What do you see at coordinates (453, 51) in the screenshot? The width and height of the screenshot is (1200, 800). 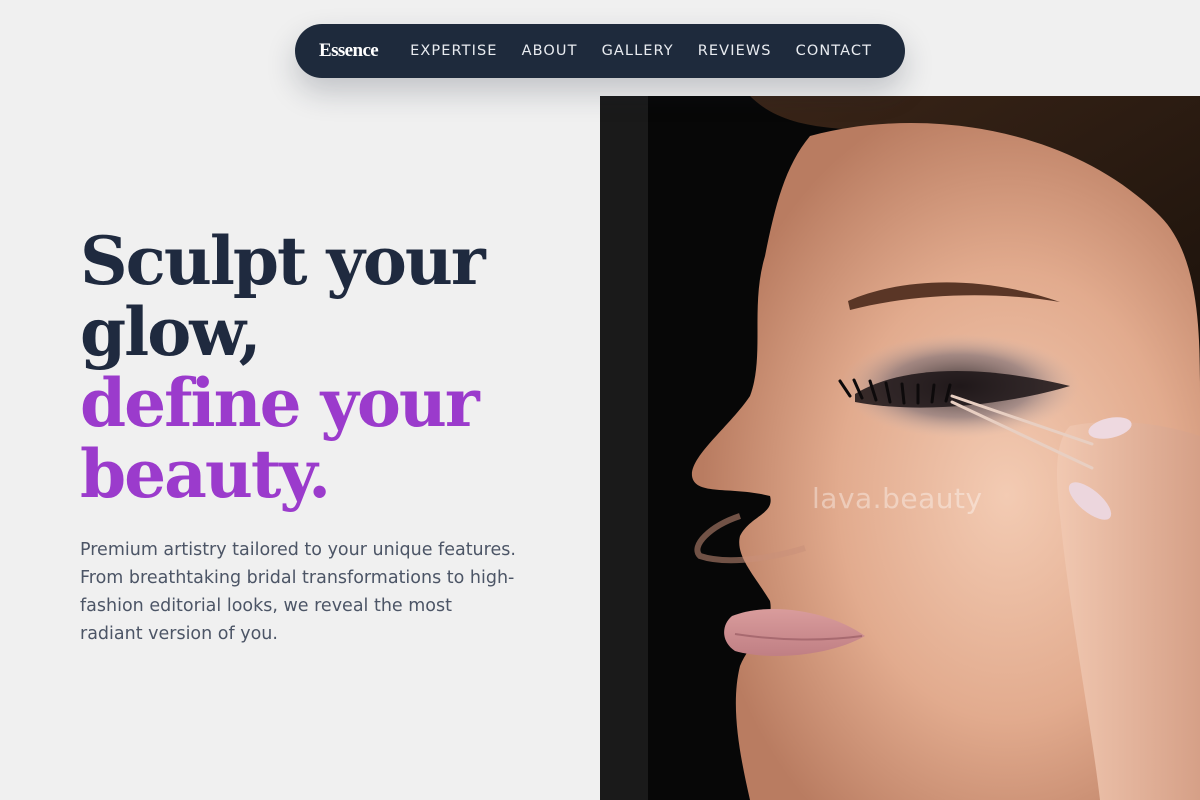 I see `nav-link-expertise: EXPERTISE` at bounding box center [453, 51].